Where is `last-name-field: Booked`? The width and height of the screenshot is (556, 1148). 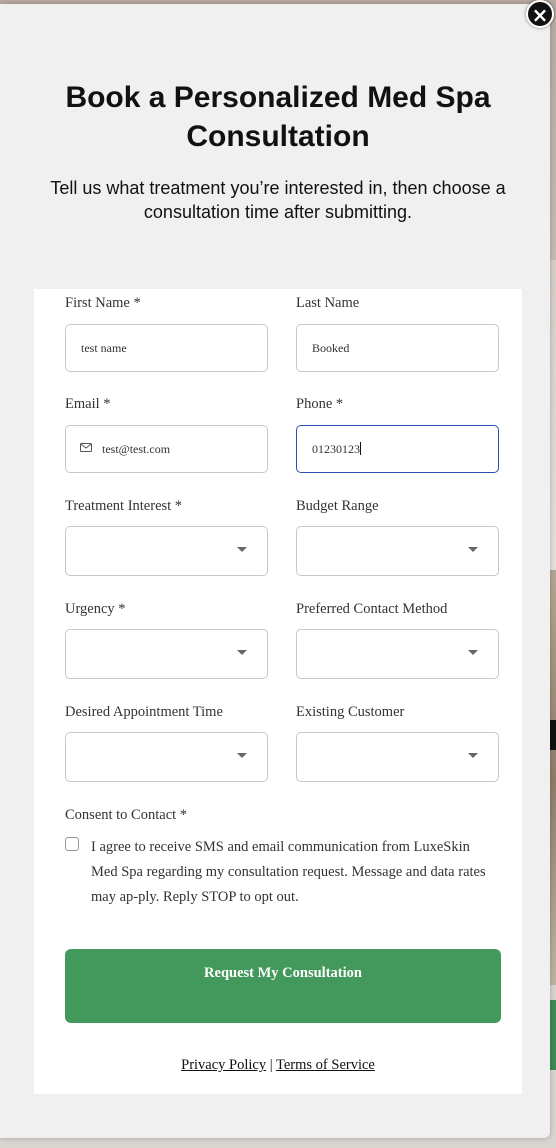 last-name-field: Booked is located at coordinates (397, 348).